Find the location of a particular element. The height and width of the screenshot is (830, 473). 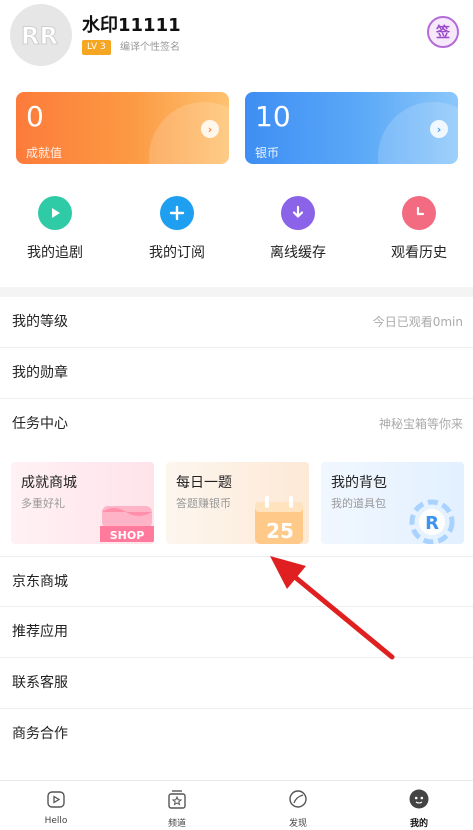

promo-achievement-mall: 成就商城 多重好礼 SHOP is located at coordinates (82, 503).